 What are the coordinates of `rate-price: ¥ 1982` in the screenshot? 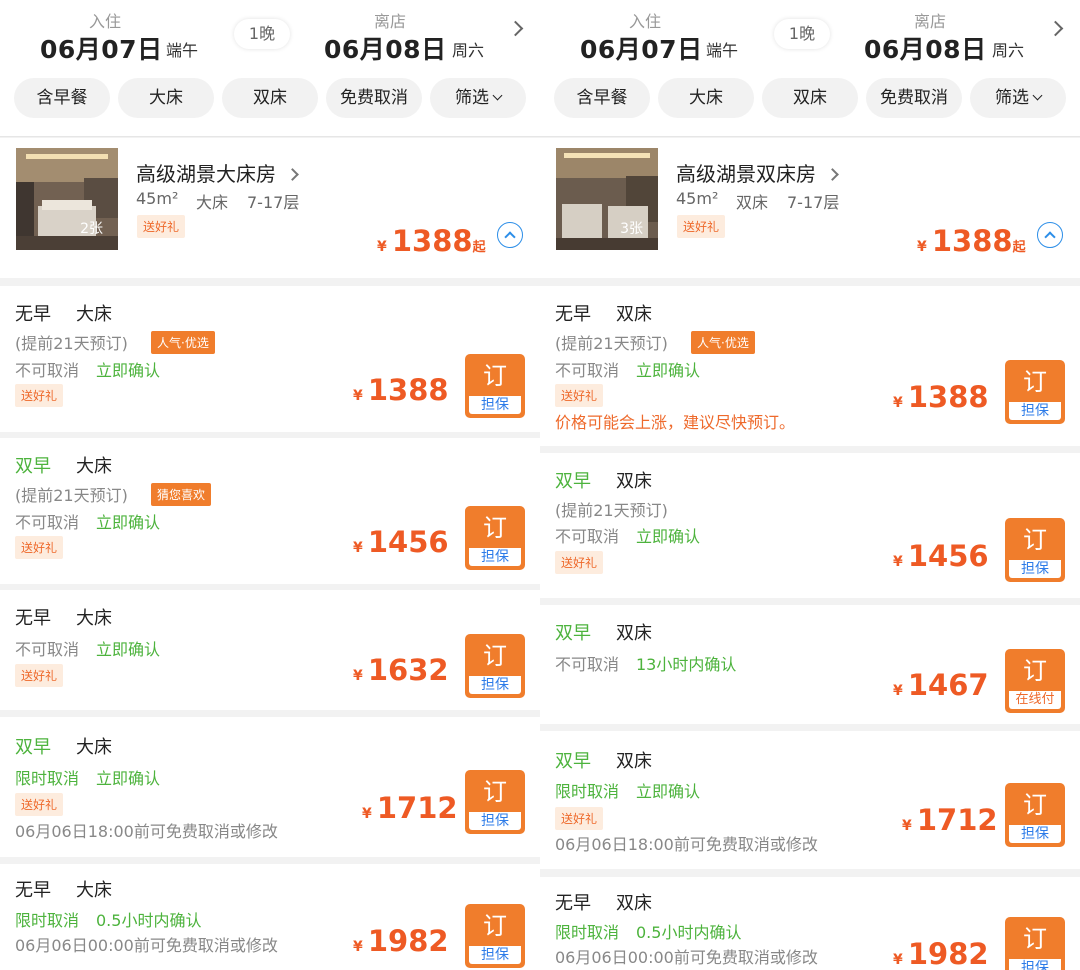 It's located at (401, 941).